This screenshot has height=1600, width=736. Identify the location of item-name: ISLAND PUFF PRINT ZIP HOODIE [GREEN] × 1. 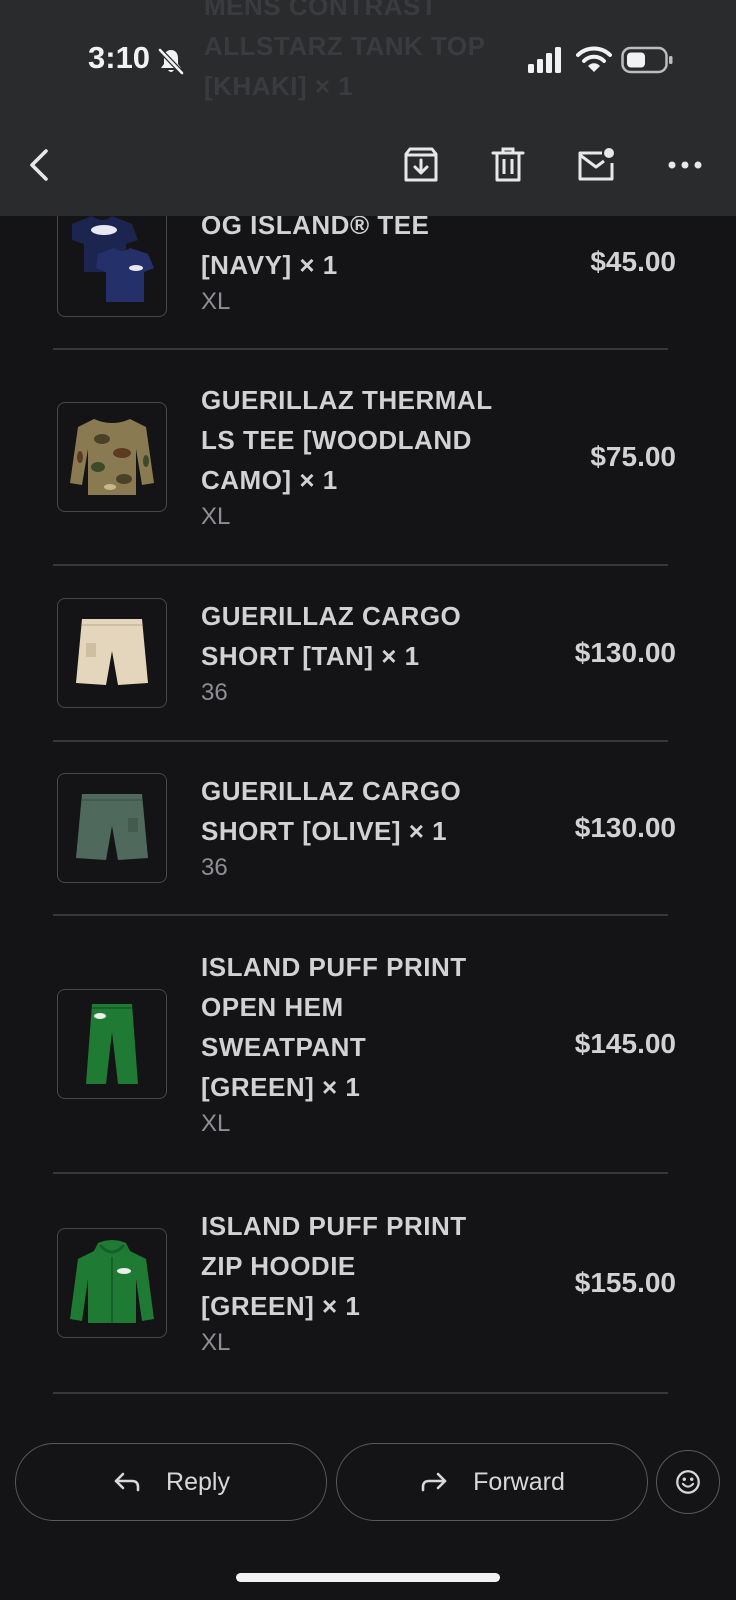
(334, 1266).